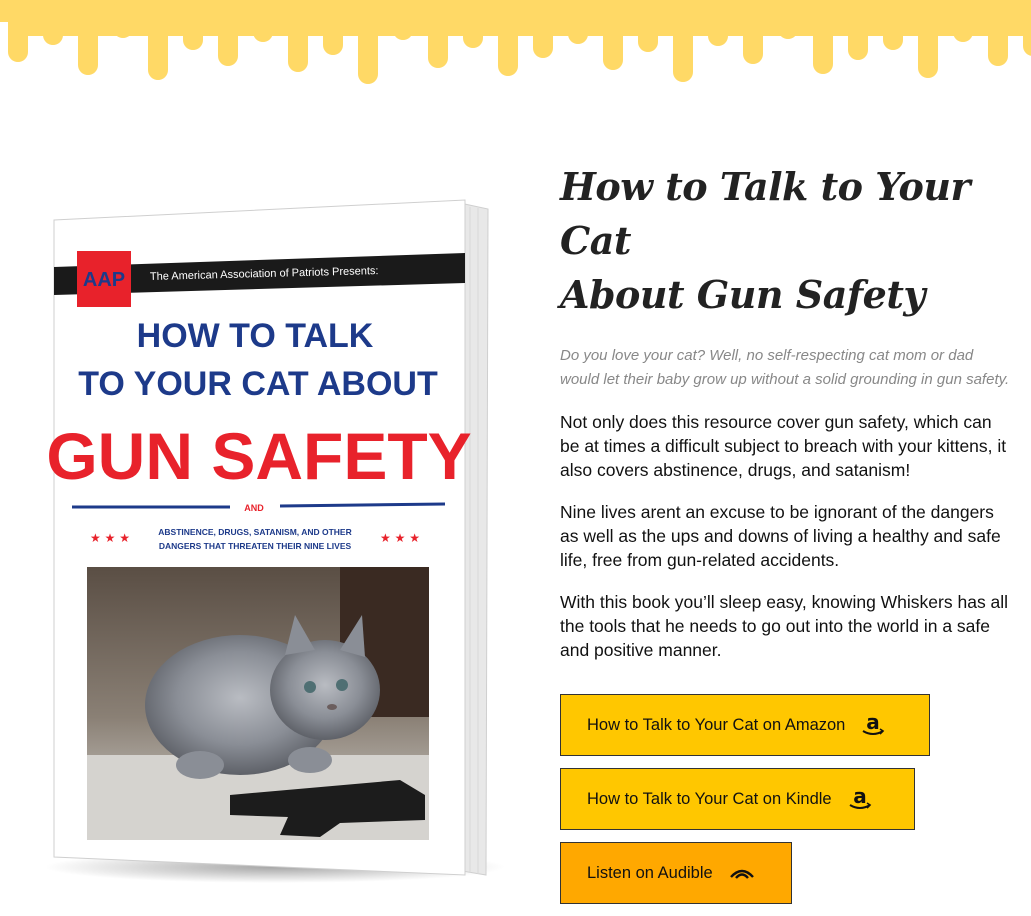  What do you see at coordinates (400, 538) in the screenshot?
I see `cover-stars-right: ★ ★ ★` at bounding box center [400, 538].